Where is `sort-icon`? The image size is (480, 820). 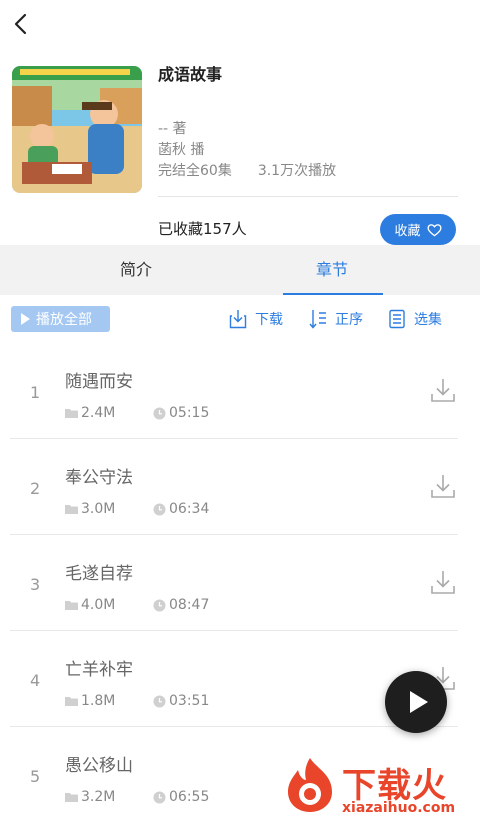 sort-icon is located at coordinates (317, 319).